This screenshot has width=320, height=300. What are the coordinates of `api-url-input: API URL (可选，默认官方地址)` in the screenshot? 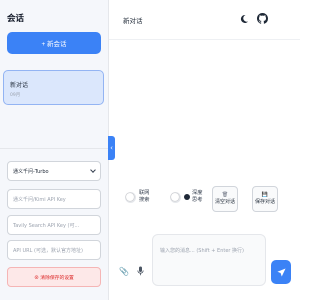 It's located at (54, 250).